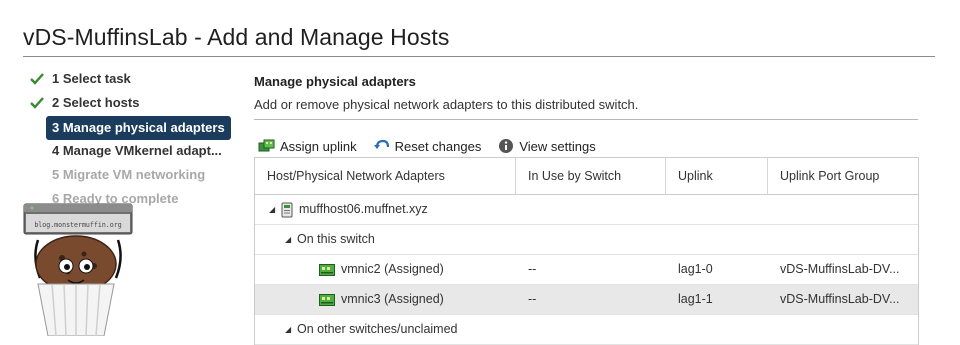 This screenshot has height=345, width=960. What do you see at coordinates (335, 81) in the screenshot?
I see `section-heading: Manage physical adapters` at bounding box center [335, 81].